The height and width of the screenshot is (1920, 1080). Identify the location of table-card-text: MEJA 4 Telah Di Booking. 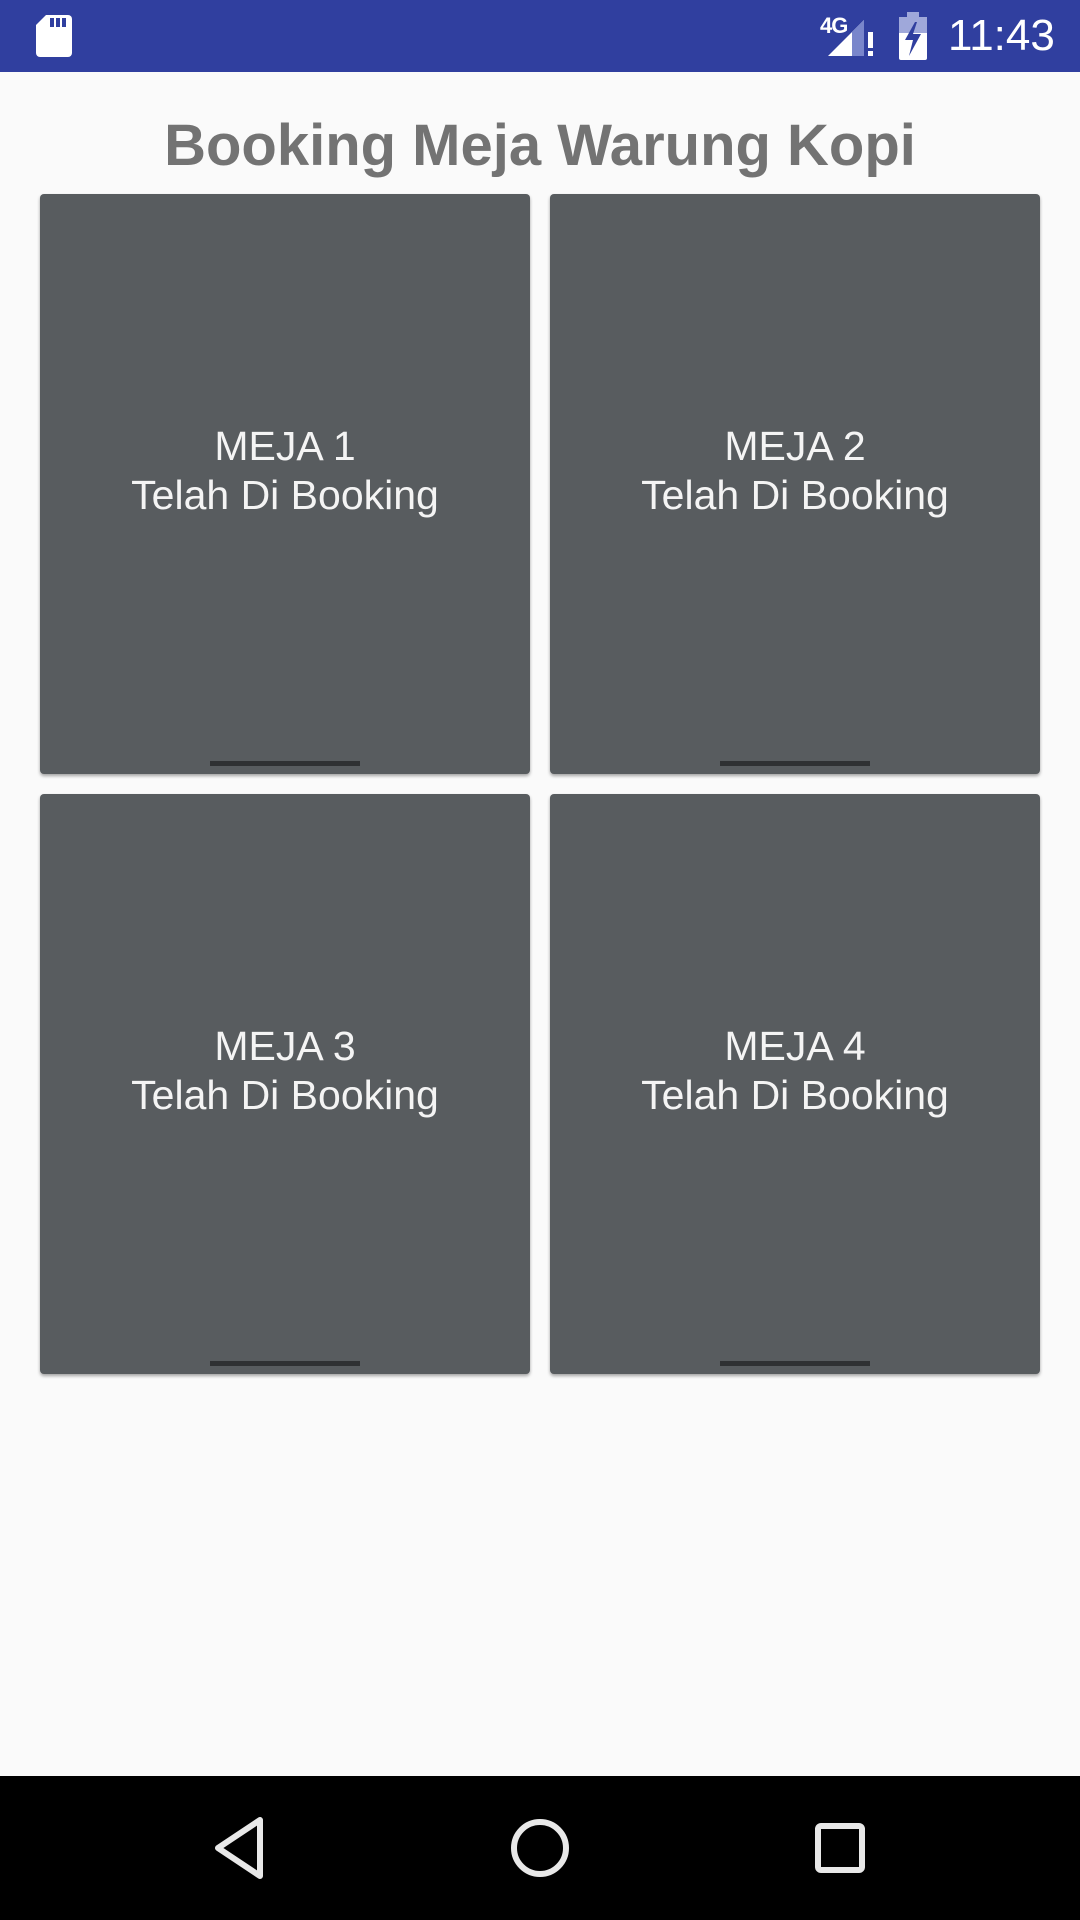
(795, 1071).